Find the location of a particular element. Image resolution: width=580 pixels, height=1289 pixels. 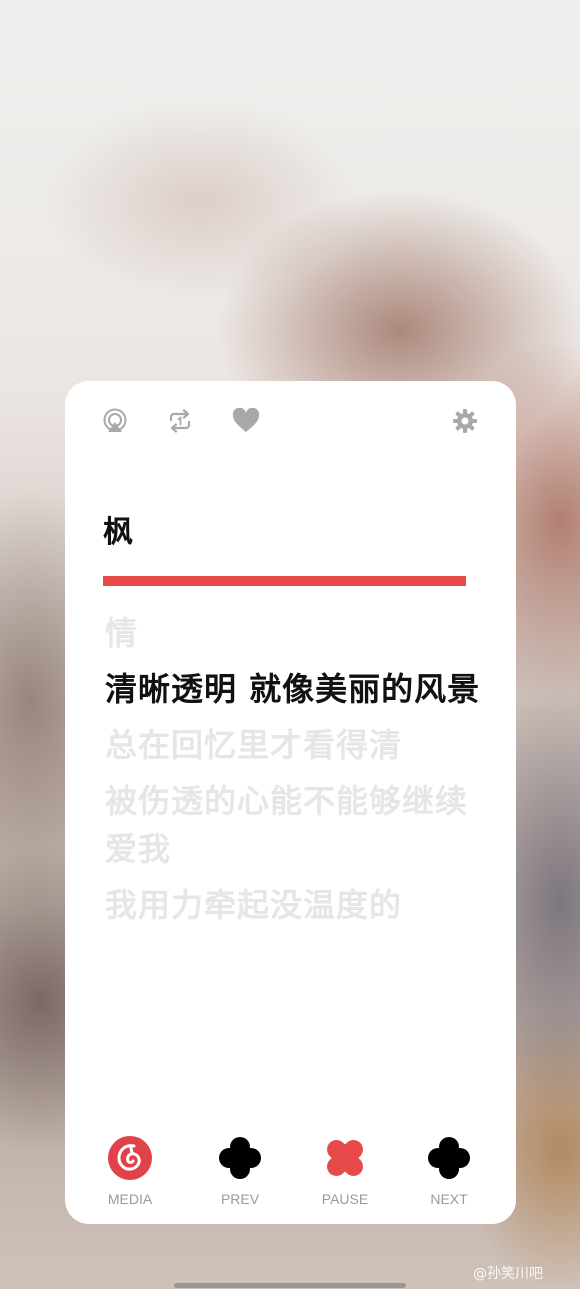

airplay-icon is located at coordinates (115, 421).